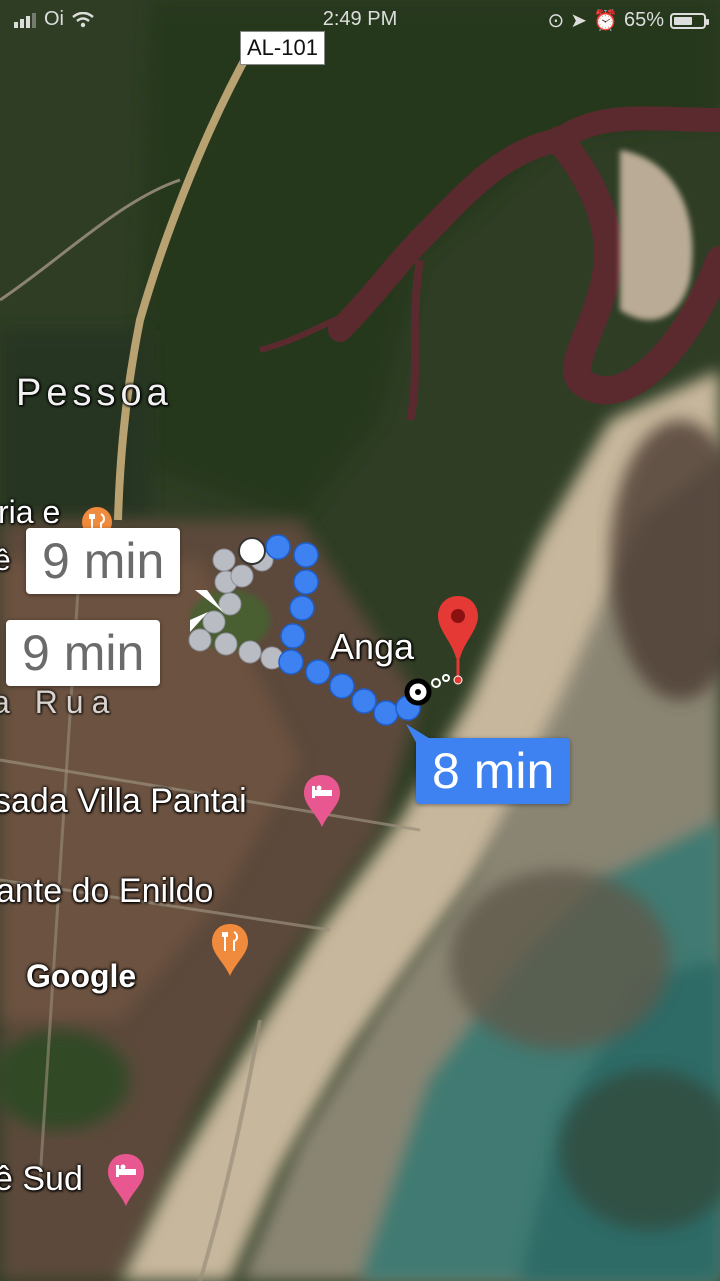 This screenshot has height=1281, width=720. Describe the element at coordinates (605, 21) in the screenshot. I see `alarm-icon: ⏰` at that location.